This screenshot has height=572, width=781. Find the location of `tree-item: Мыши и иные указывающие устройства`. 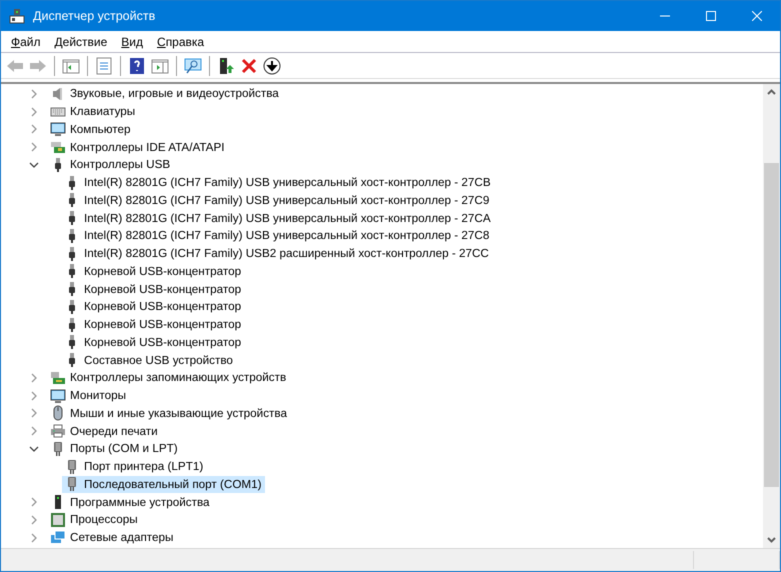

tree-item: Мыши и иные указывающие устройства is located at coordinates (169, 413).